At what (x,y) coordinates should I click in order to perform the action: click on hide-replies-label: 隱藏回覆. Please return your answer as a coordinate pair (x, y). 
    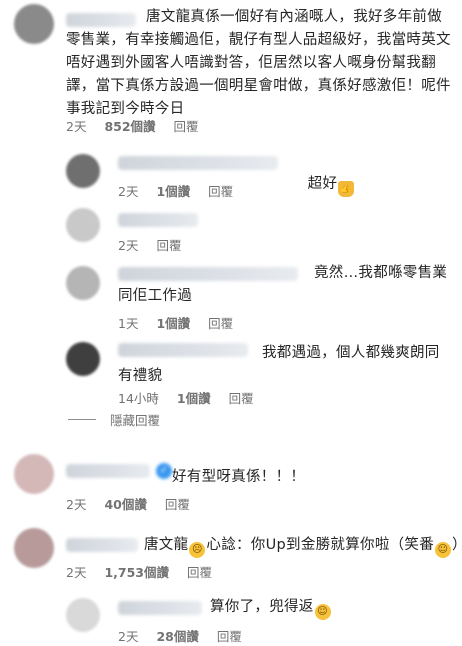
    Looking at the image, I should click on (135, 420).